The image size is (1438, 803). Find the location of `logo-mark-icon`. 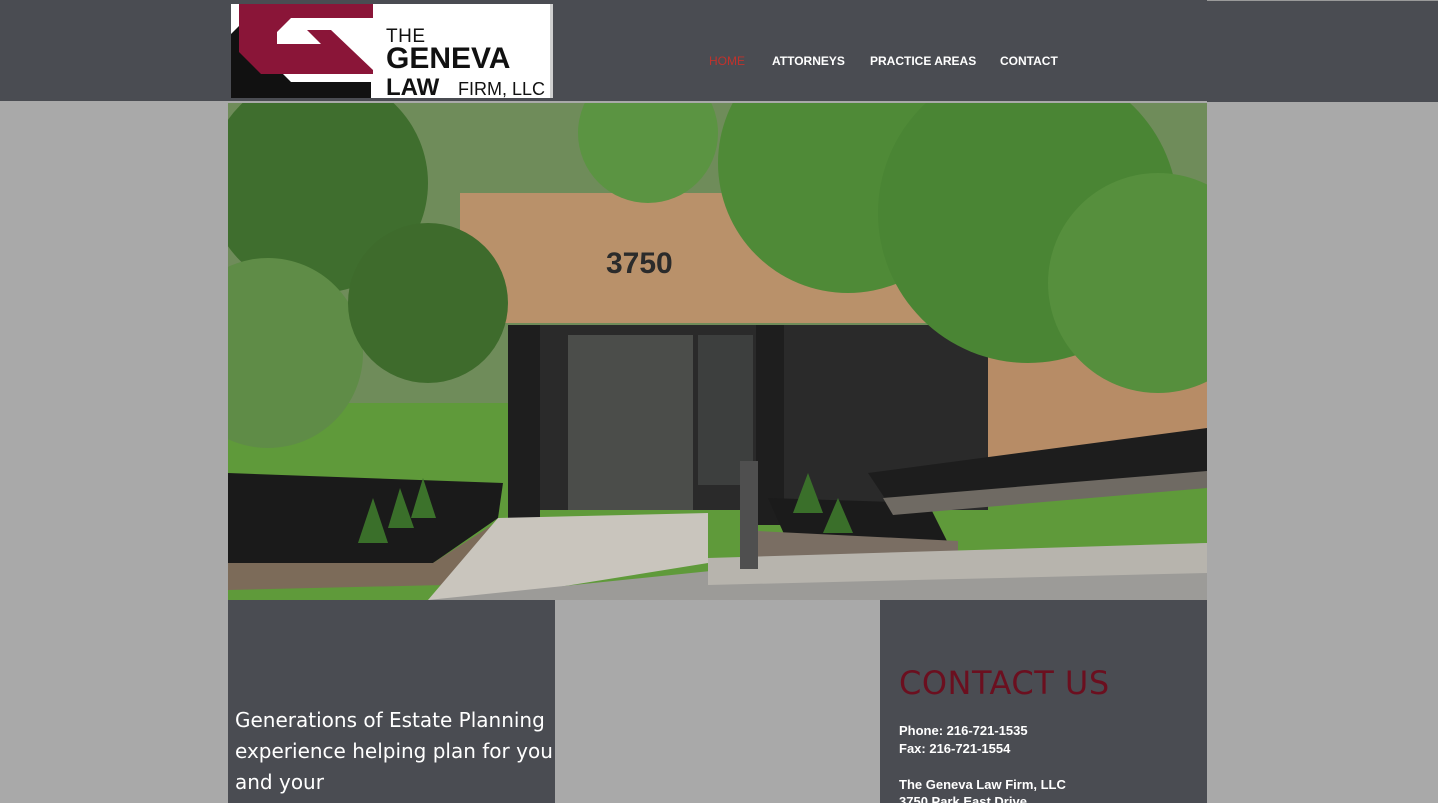

logo-mark-icon is located at coordinates (302, 51).